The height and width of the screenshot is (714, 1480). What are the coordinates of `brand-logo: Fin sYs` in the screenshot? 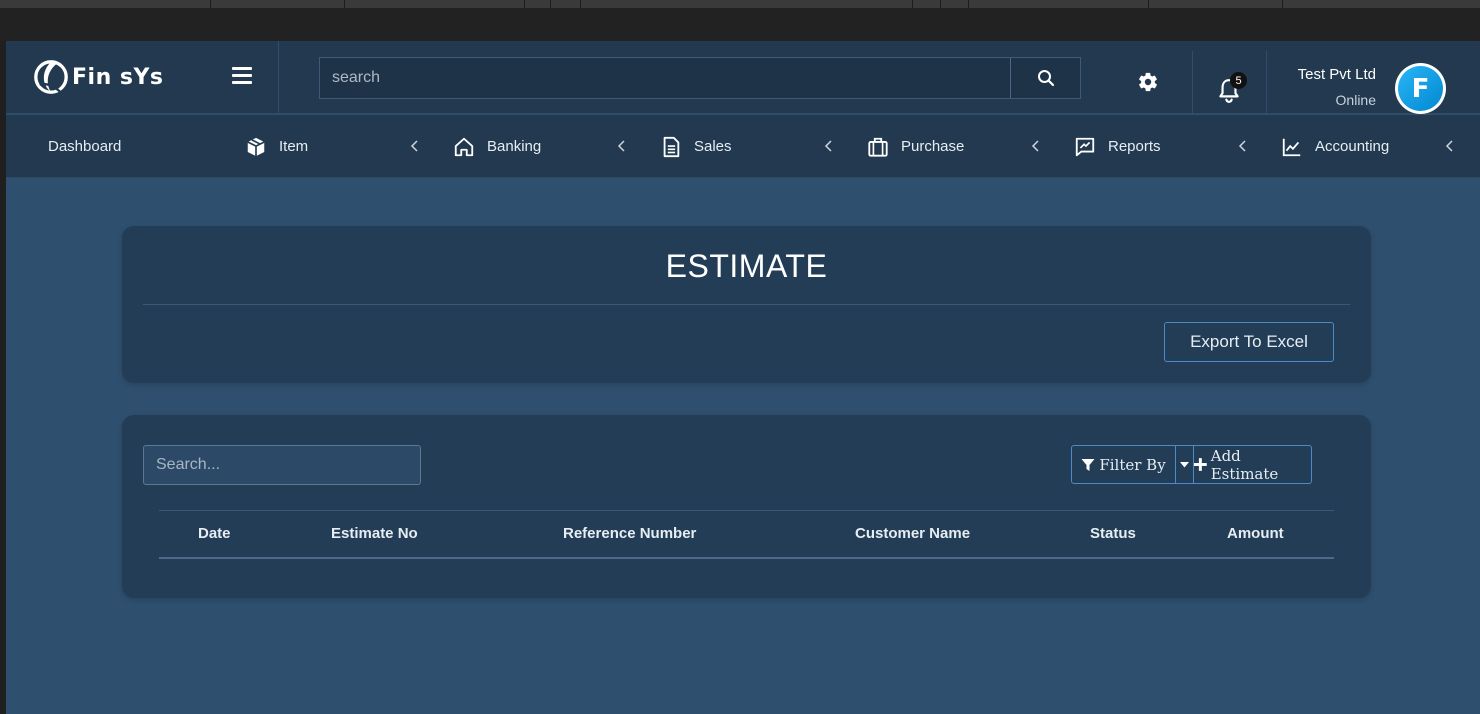 It's located at (98, 77).